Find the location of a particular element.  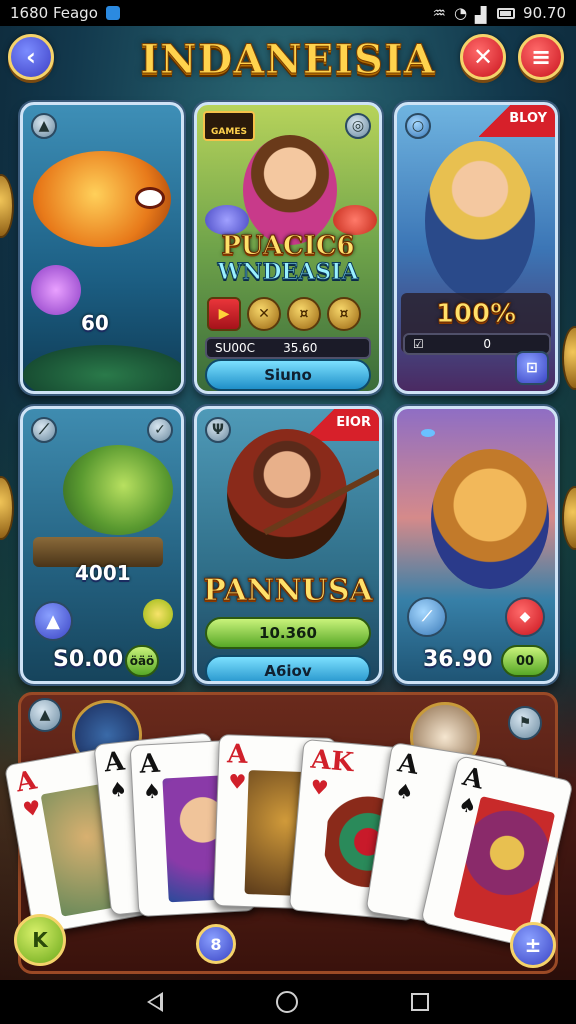

close-button: ✕ is located at coordinates (483, 57).